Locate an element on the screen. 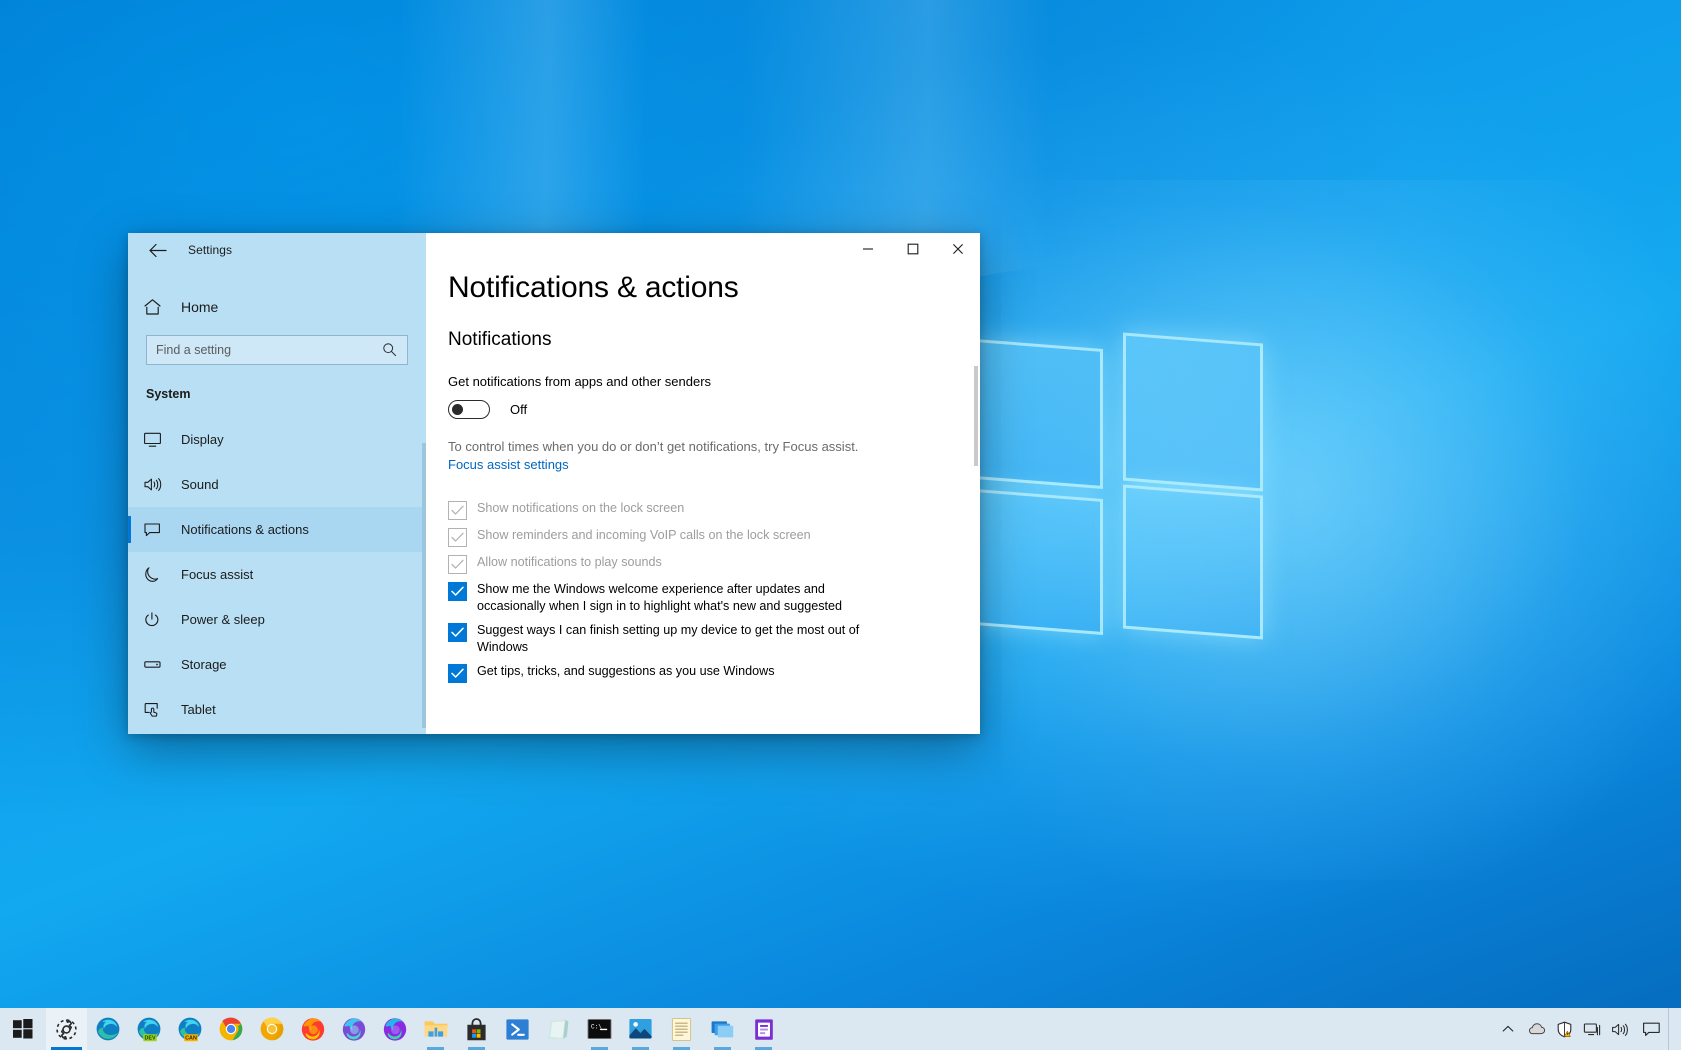 The width and height of the screenshot is (1681, 1050). checkbox-finish-setup-suggestions is located at coordinates (457, 632).